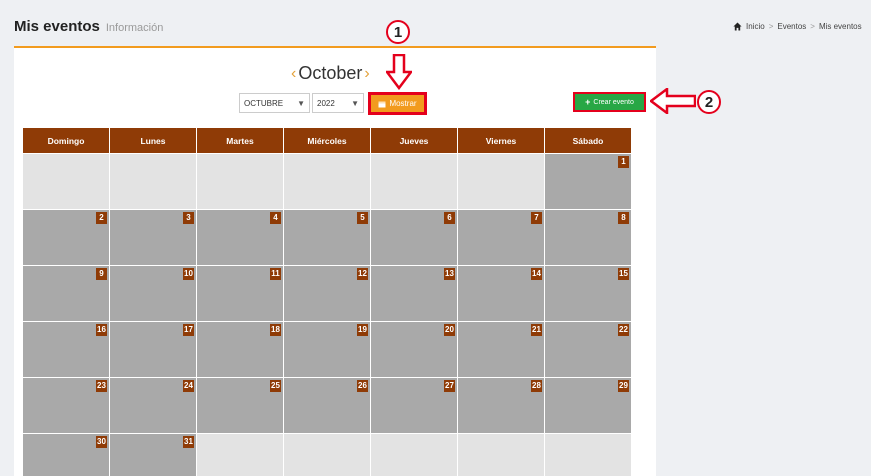 The height and width of the screenshot is (476, 871). I want to click on calendar-week-row: 16 17 18 19 20 21 22, so click(327, 349).